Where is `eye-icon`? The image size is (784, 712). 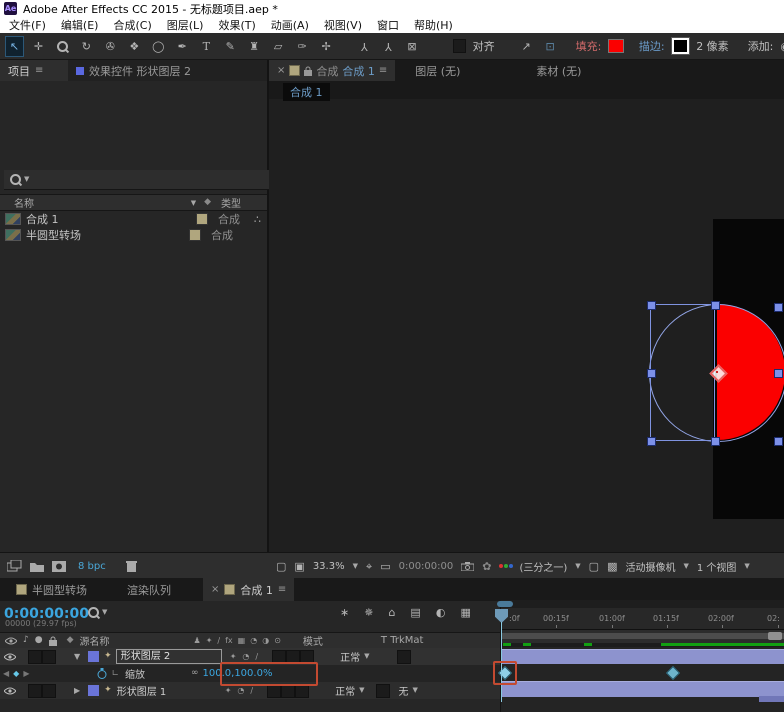 eye-icon is located at coordinates (10, 691).